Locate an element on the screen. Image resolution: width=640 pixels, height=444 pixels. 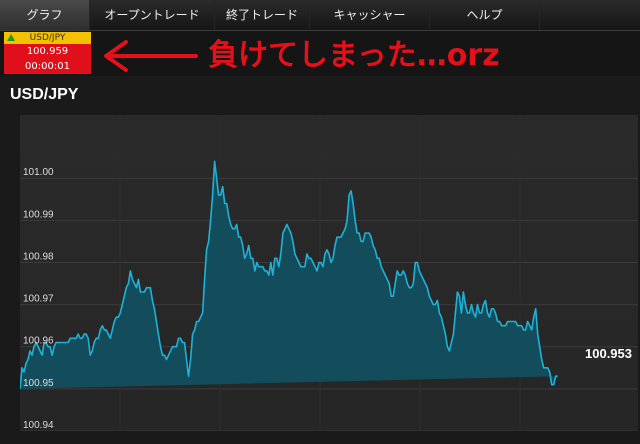
ticker-timer: 00:00:01 is located at coordinates (47, 66).